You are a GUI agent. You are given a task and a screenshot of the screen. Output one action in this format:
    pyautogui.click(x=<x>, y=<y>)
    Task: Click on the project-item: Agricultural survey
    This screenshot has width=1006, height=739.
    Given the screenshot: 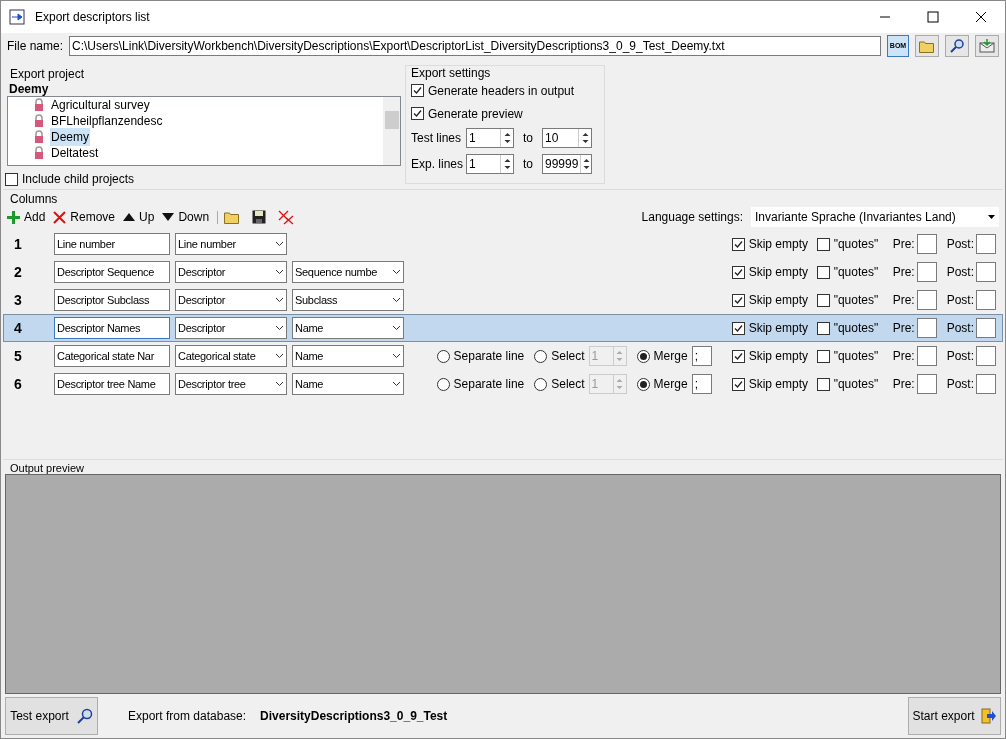 What is the action you would take?
    pyautogui.click(x=100, y=105)
    